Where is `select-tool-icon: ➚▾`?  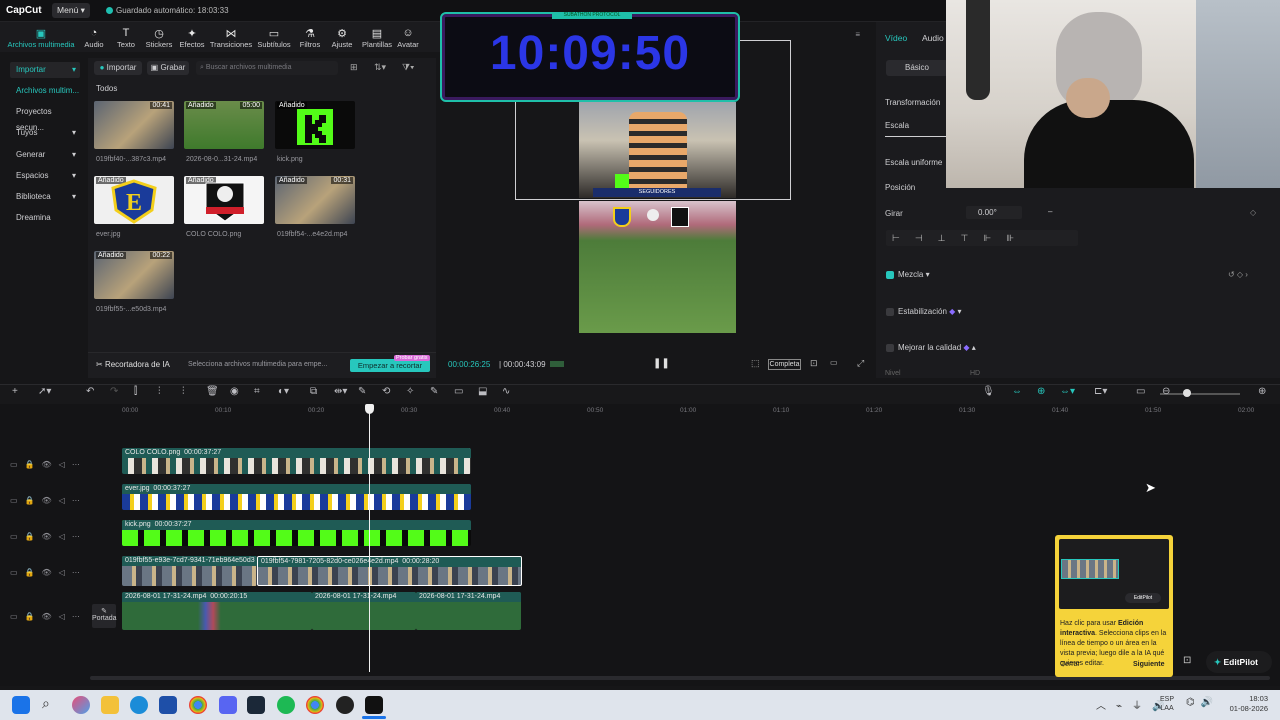
select-tool-icon: ➚▾ is located at coordinates (44, 391).